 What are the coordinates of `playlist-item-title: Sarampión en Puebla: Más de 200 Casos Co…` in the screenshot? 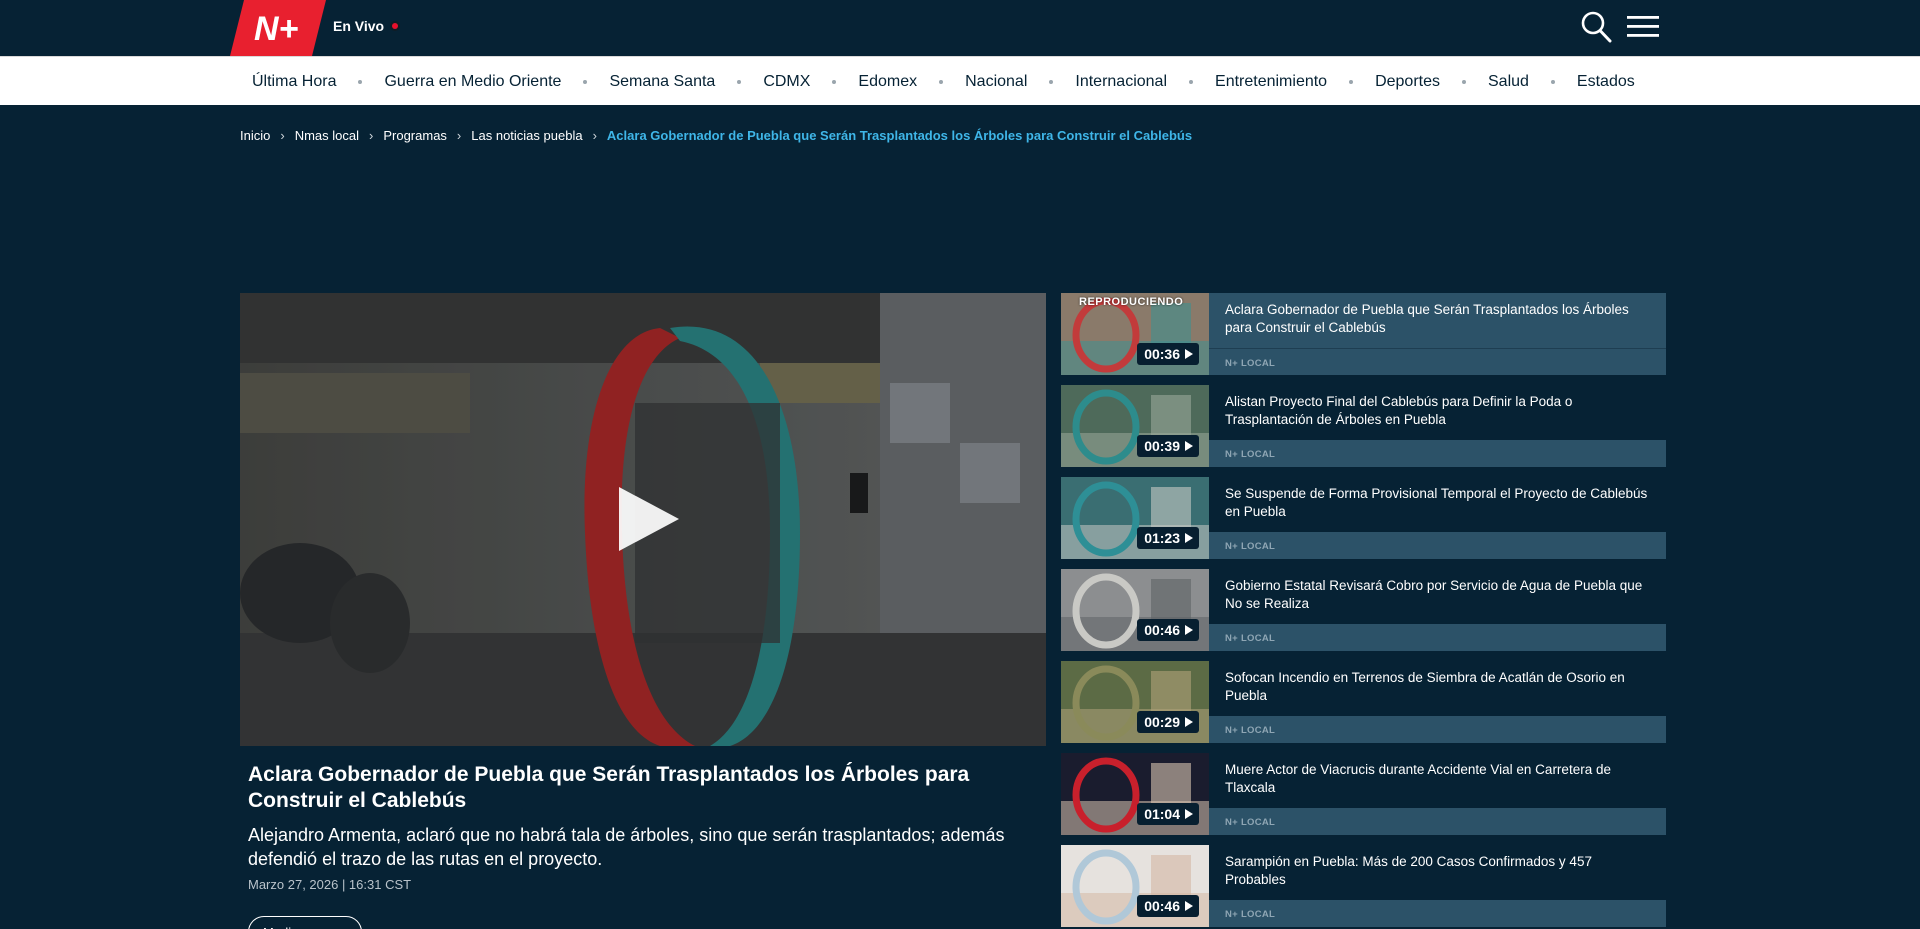 It's located at (1437, 871).